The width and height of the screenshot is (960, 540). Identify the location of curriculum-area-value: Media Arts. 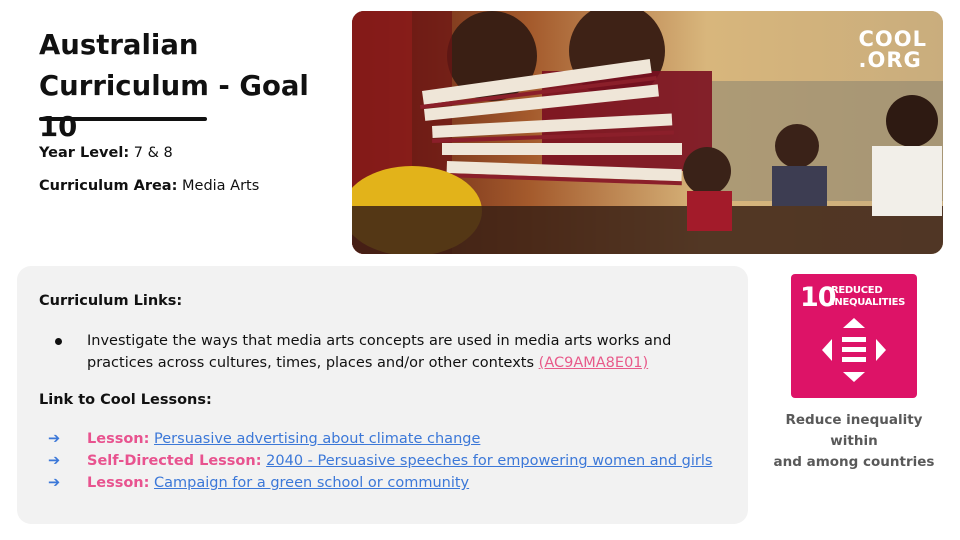
(221, 186).